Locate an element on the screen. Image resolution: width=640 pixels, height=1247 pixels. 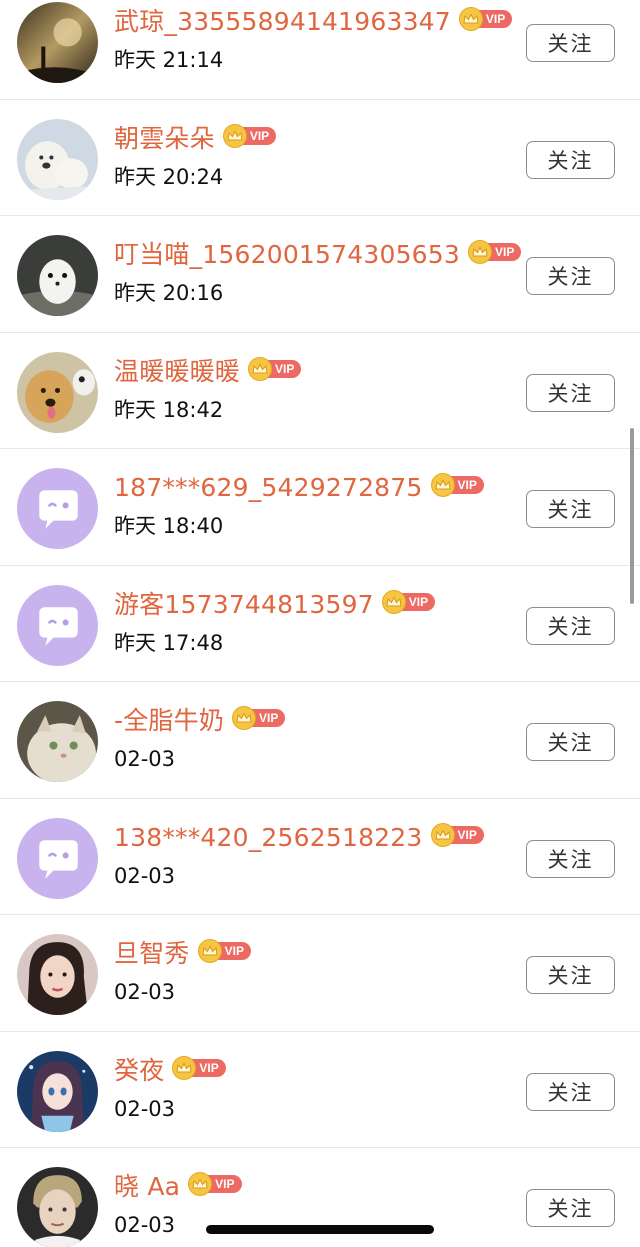
list-item: 温暖暖暖暖 VIP 昨天 18:42 关注 is located at coordinates (320, 391).